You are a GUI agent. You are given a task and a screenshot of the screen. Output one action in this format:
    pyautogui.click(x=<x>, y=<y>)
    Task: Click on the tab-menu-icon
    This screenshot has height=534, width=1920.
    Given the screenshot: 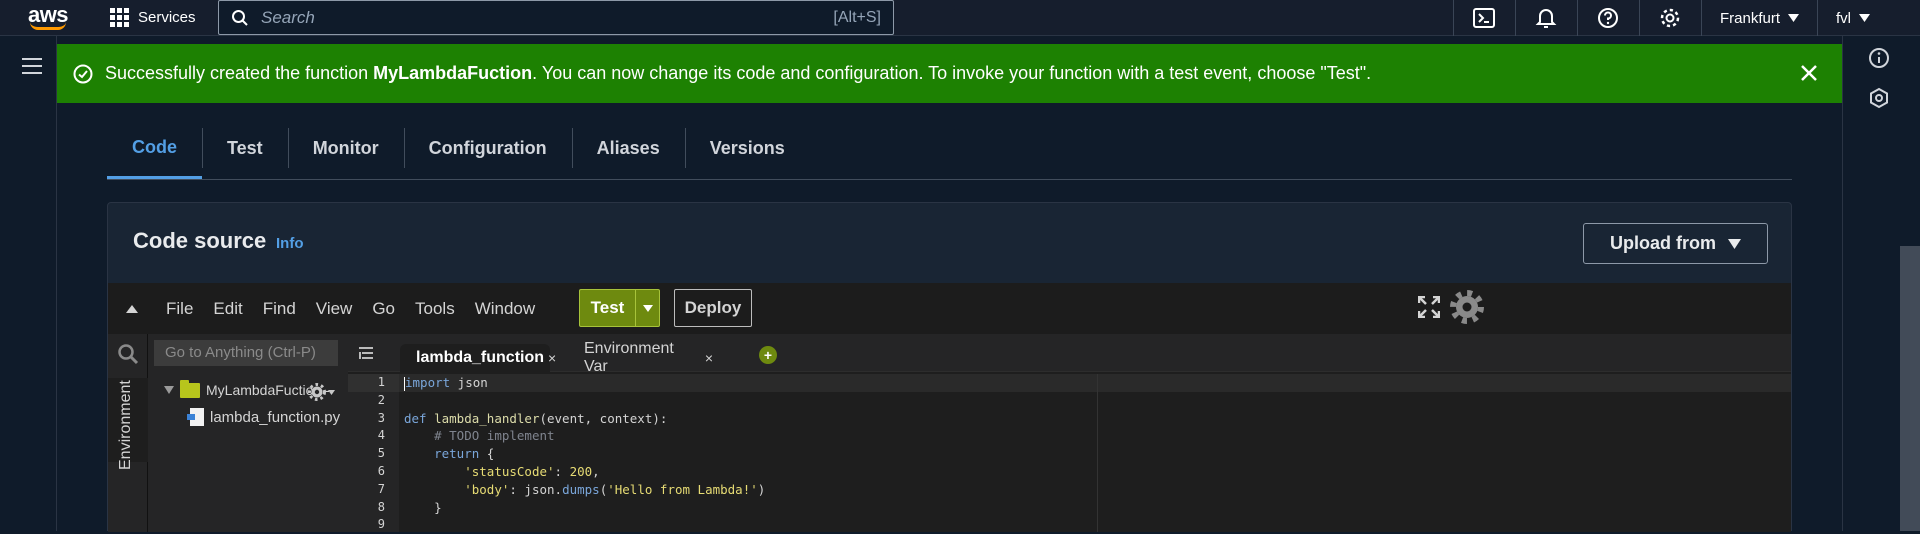 What is the action you would take?
    pyautogui.click(x=367, y=353)
    